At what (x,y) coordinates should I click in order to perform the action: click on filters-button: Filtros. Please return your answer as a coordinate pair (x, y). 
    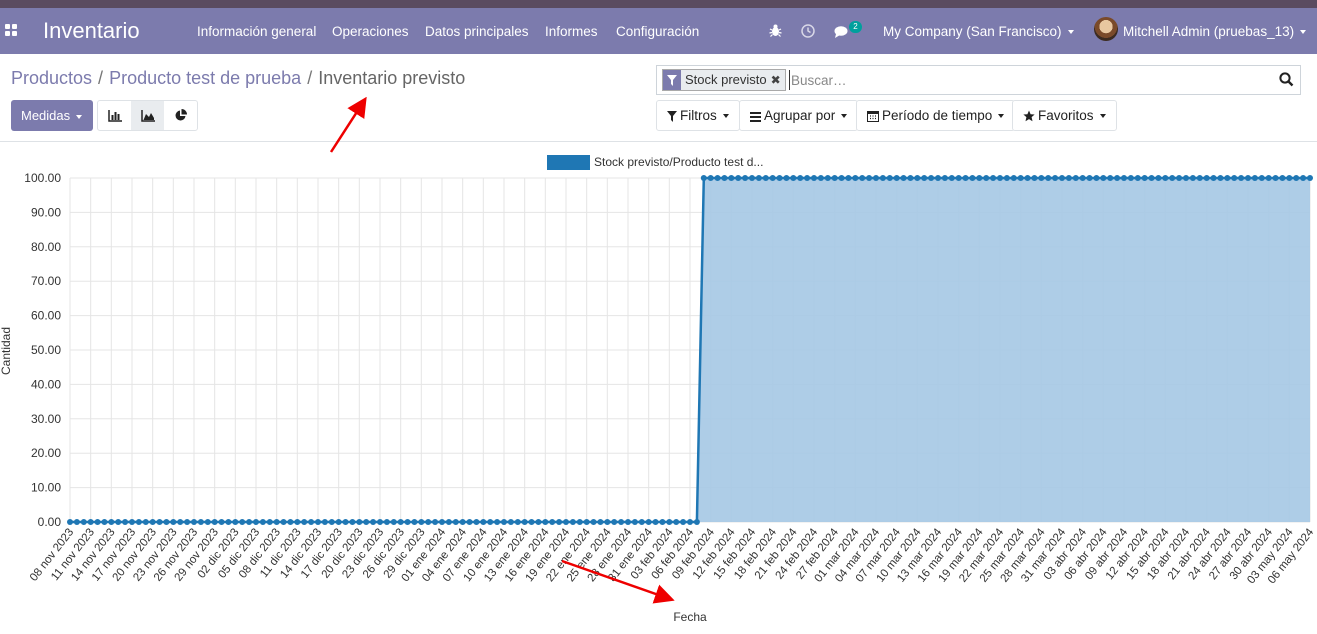
    Looking at the image, I should click on (698, 115).